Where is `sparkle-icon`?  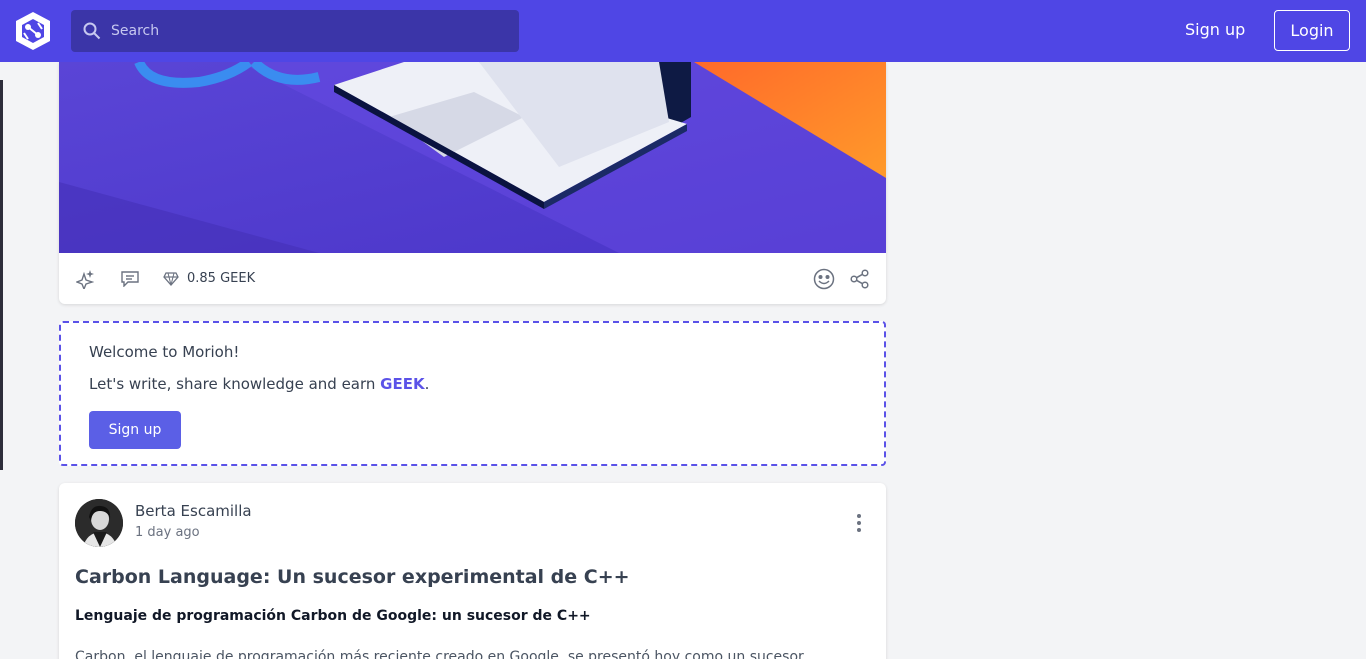
sparkle-icon is located at coordinates (85, 279).